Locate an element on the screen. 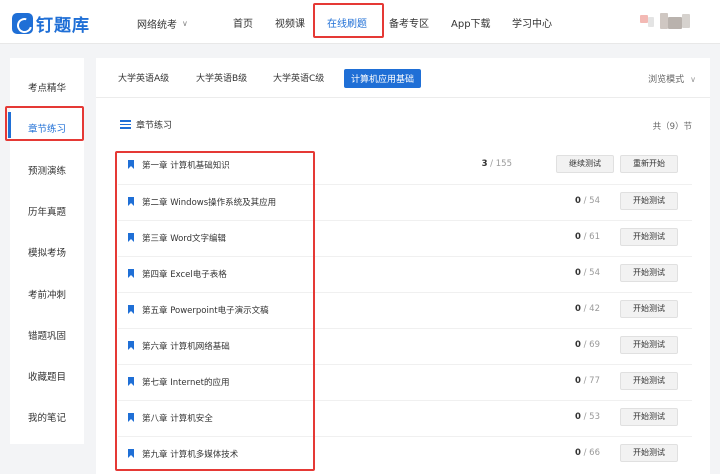 The image size is (720, 474). sidebar-item-past-exams: 历年真题 is located at coordinates (47, 211).